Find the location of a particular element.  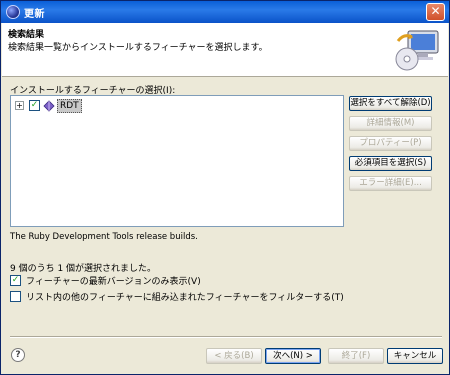

selection-count: 9 個のうち 1 個が選択されました。 is located at coordinates (83, 269).